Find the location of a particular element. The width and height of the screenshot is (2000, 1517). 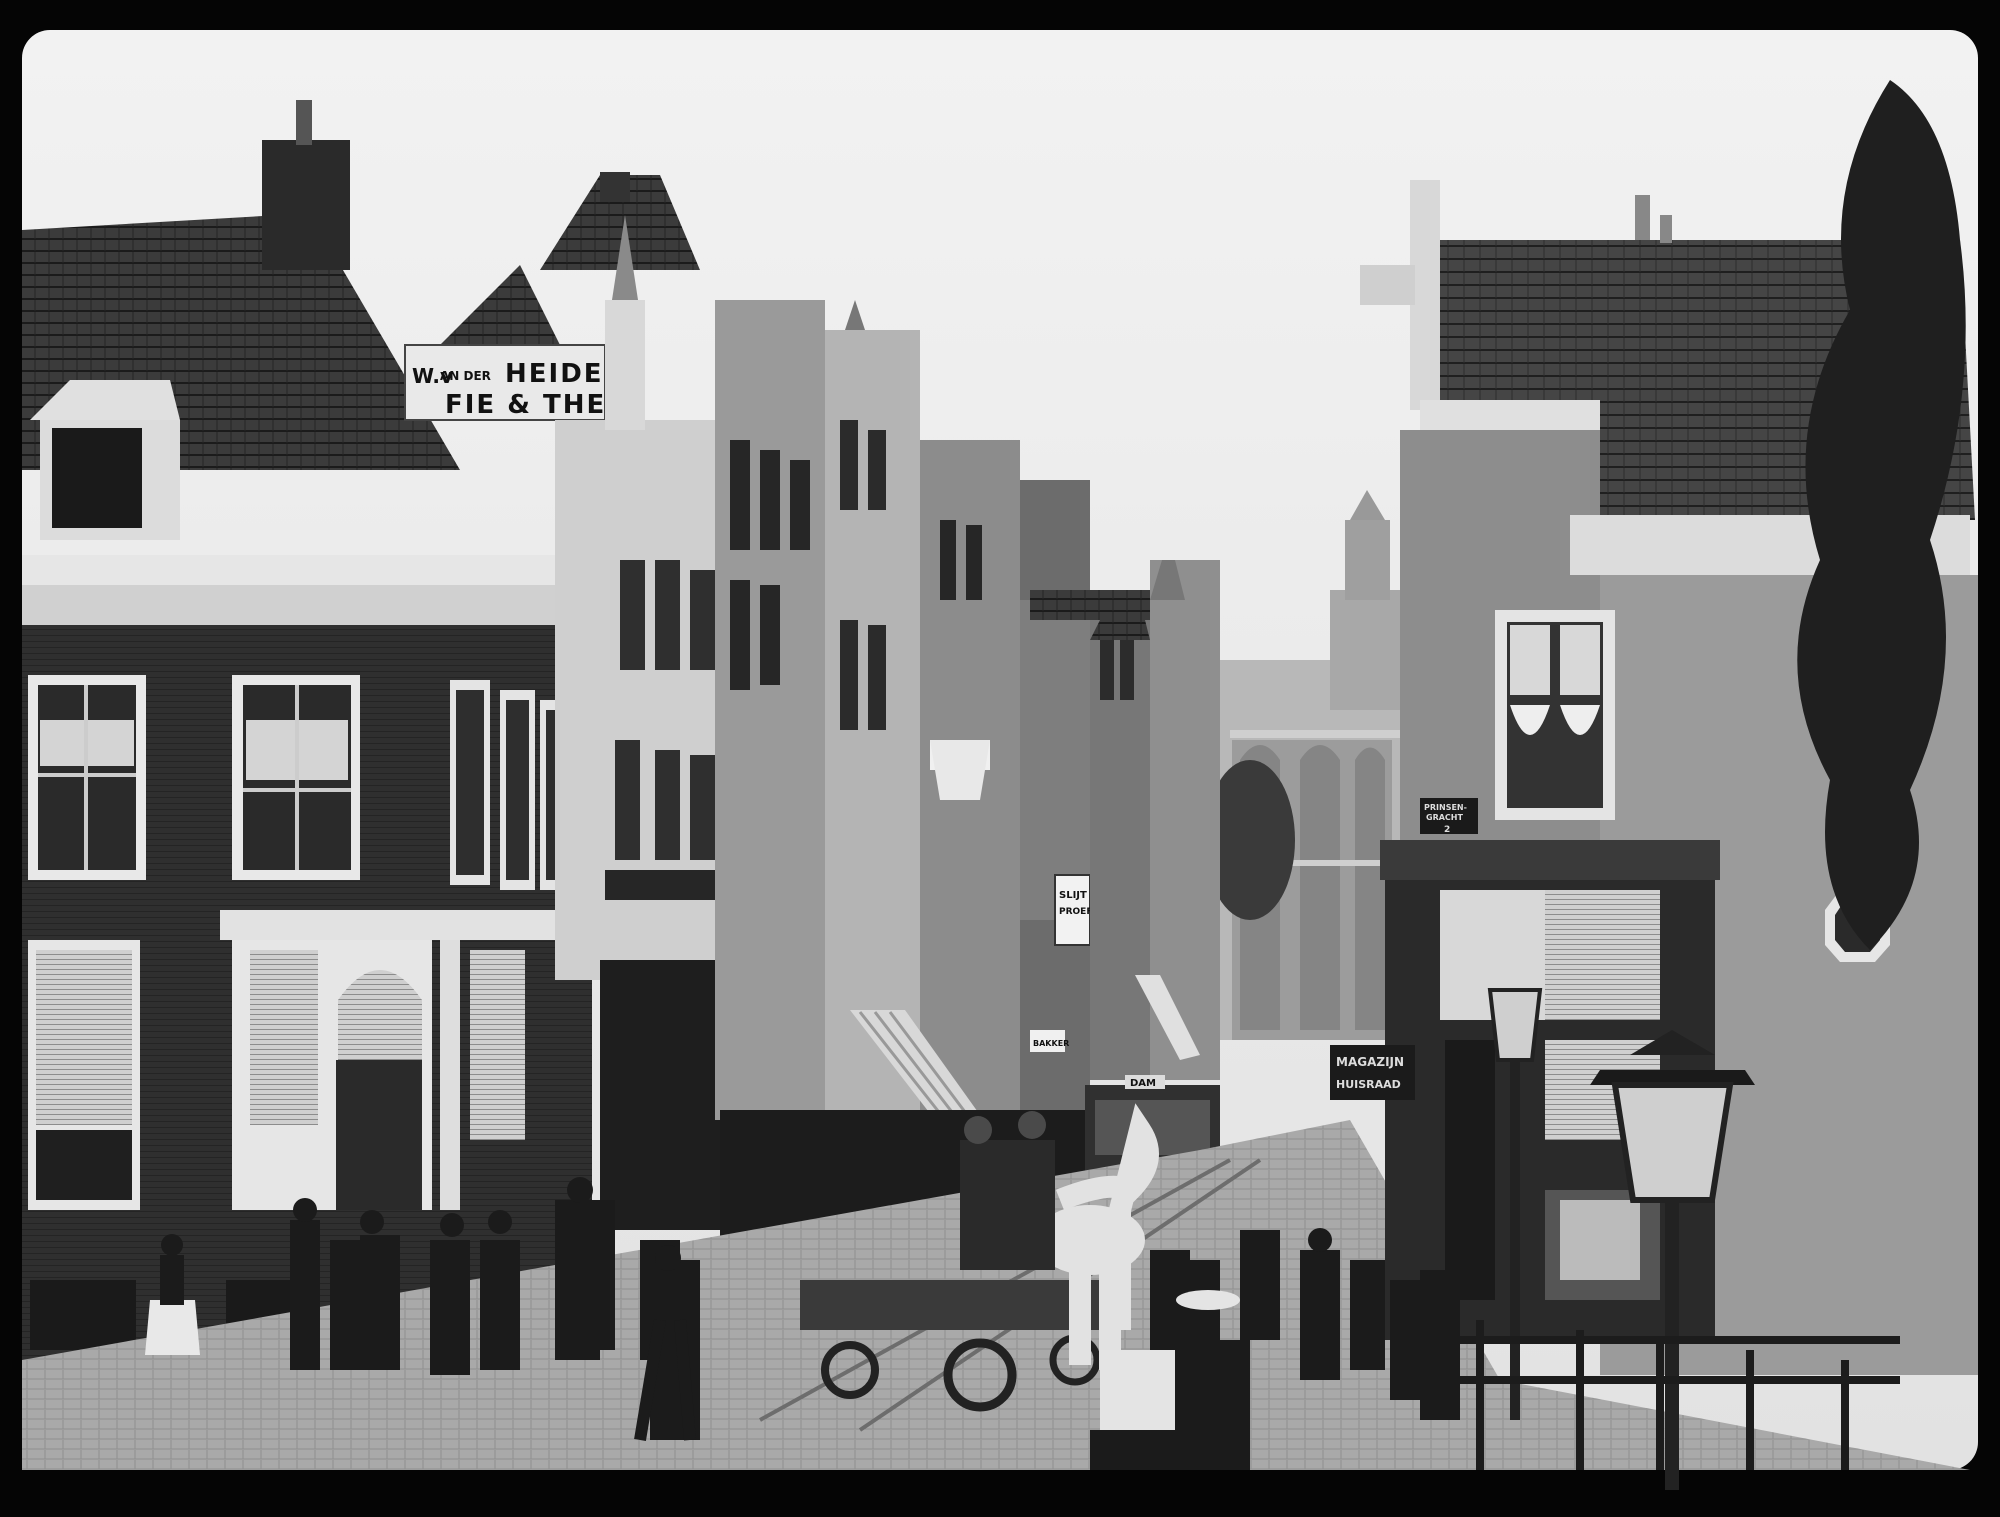

awning-sign: BAKKER is located at coordinates (1051, 1043).